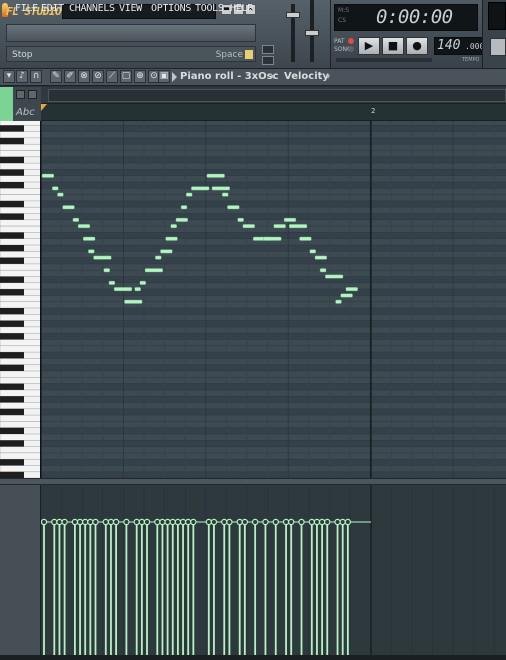 This screenshot has width=506, height=660. What do you see at coordinates (312, 33) in the screenshot?
I see `master-pitch-slider` at bounding box center [312, 33].